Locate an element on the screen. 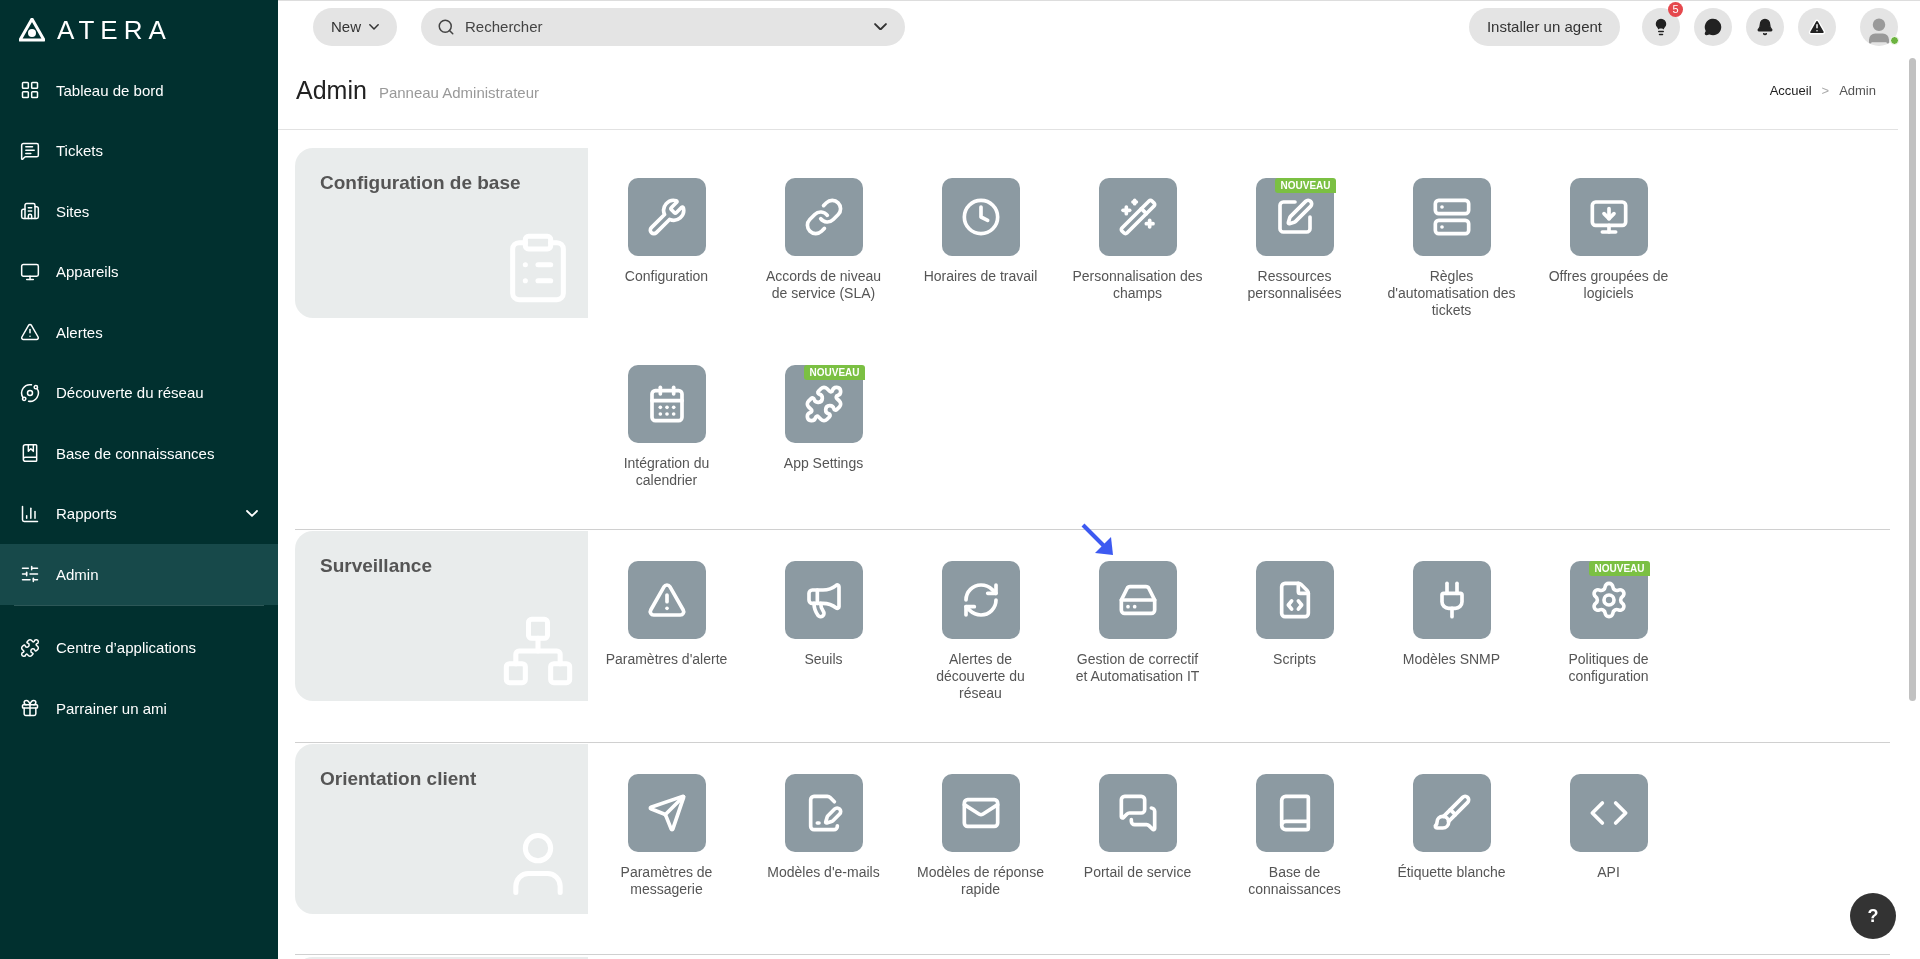 This screenshot has height=959, width=1920. sidebar-item: Parrainer un ami is located at coordinates (139, 708).